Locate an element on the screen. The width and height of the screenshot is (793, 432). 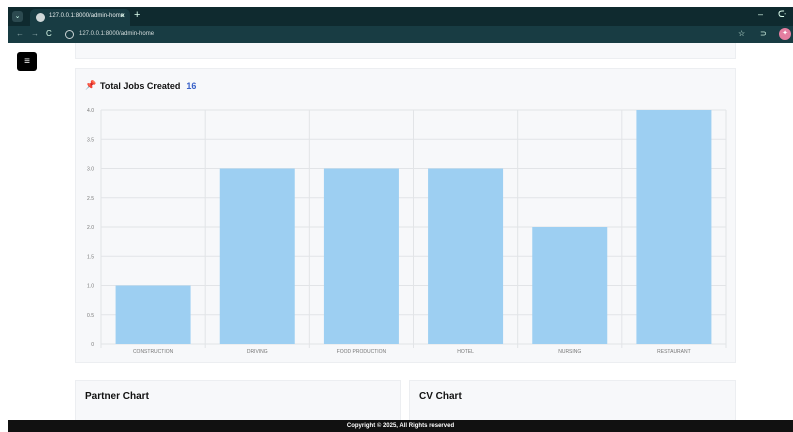
bar-restaurant is located at coordinates (674, 227).